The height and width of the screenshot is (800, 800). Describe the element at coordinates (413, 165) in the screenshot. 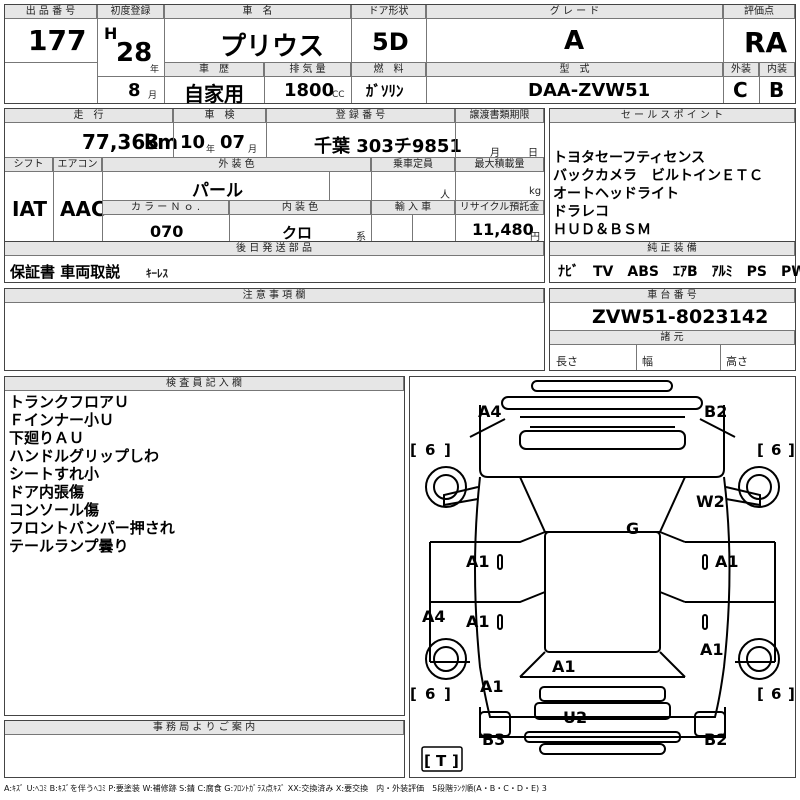

I see `capacity-label: 乗車定員` at that location.